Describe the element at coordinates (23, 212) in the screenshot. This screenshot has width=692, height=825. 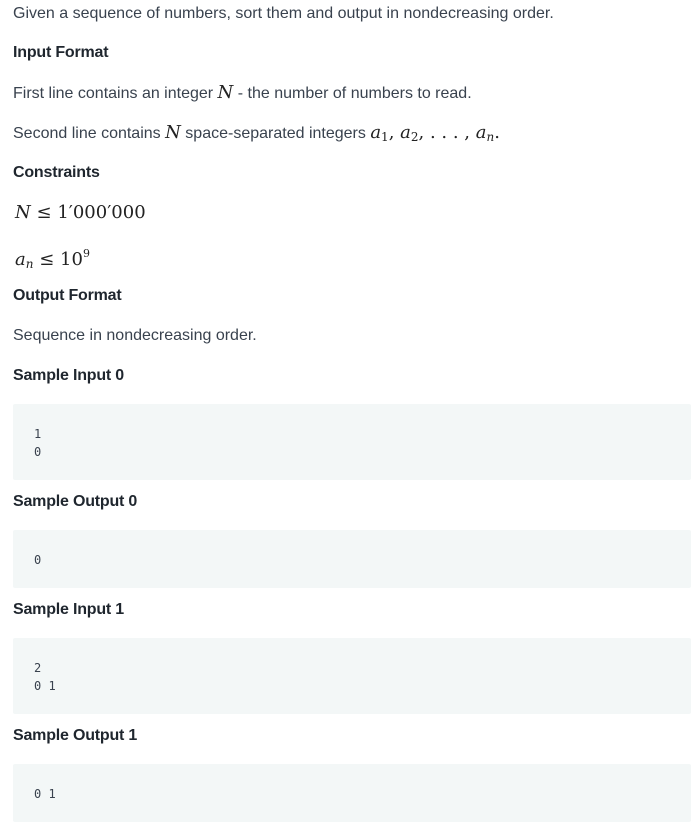
I see `constraint-1-lhs: N` at that location.